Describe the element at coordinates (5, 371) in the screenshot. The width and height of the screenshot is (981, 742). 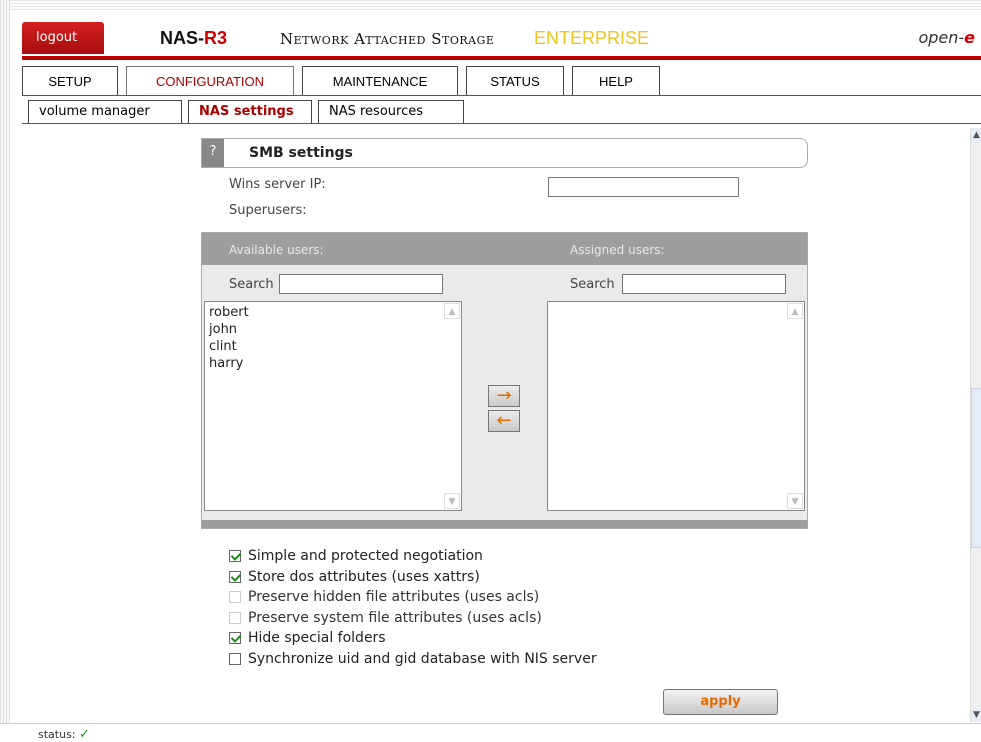
I see `left-border-decoration` at that location.